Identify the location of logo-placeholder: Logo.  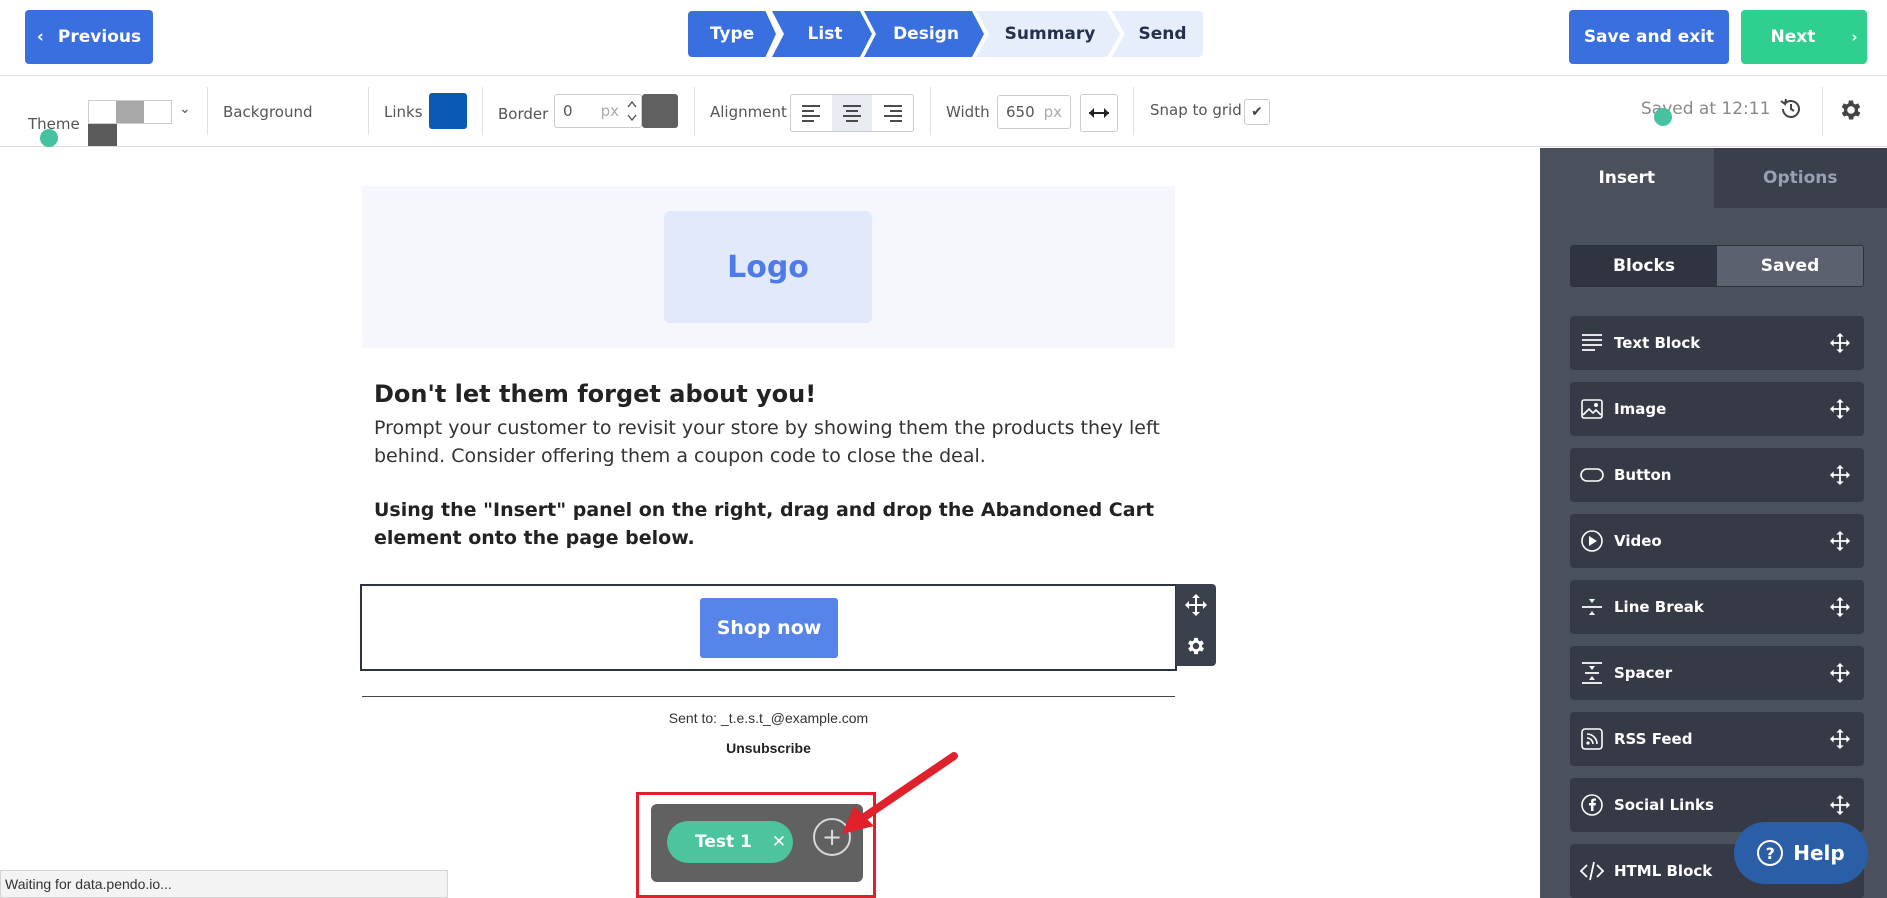
(768, 267).